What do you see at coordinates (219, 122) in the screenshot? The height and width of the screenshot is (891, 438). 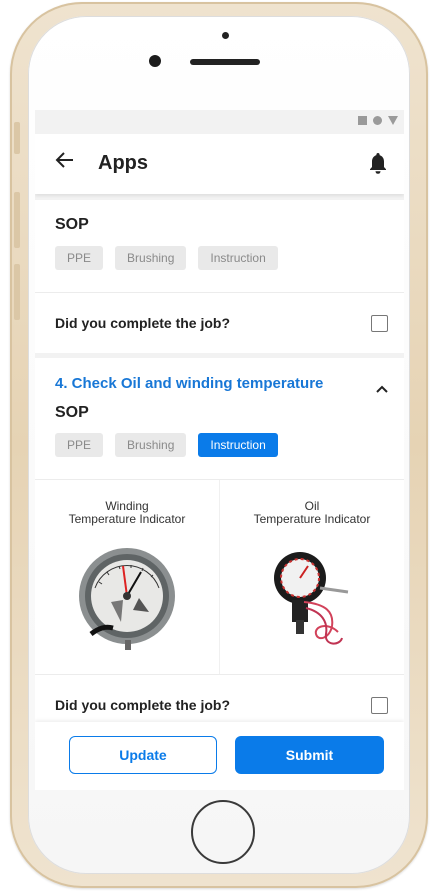 I see `status-bar` at bounding box center [219, 122].